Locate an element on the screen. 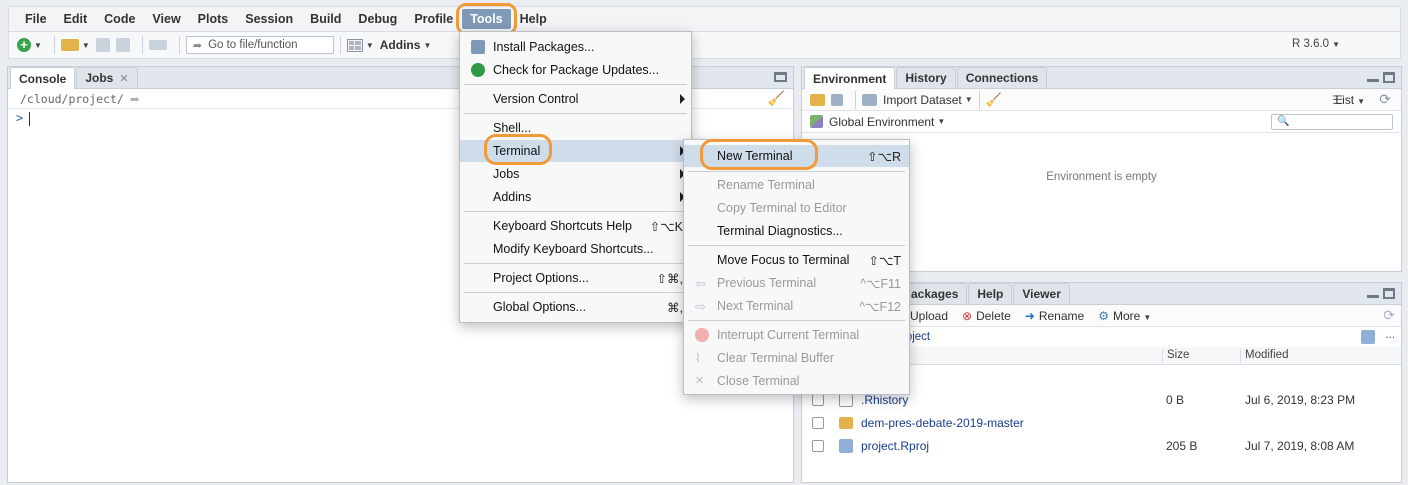 This screenshot has width=1408, height=485. save-all-button is located at coordinates (122, 45).